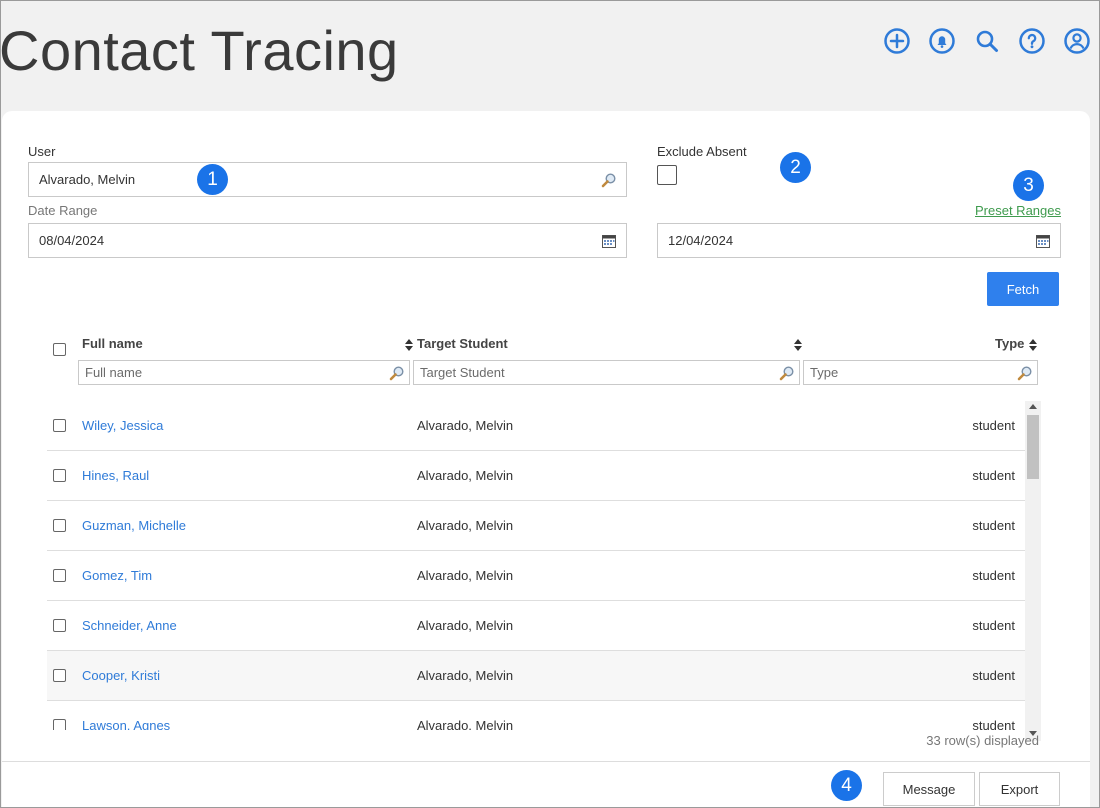  Describe the element at coordinates (126, 724) in the screenshot. I see `row-full-name-link: Lawson, Agnes` at that location.